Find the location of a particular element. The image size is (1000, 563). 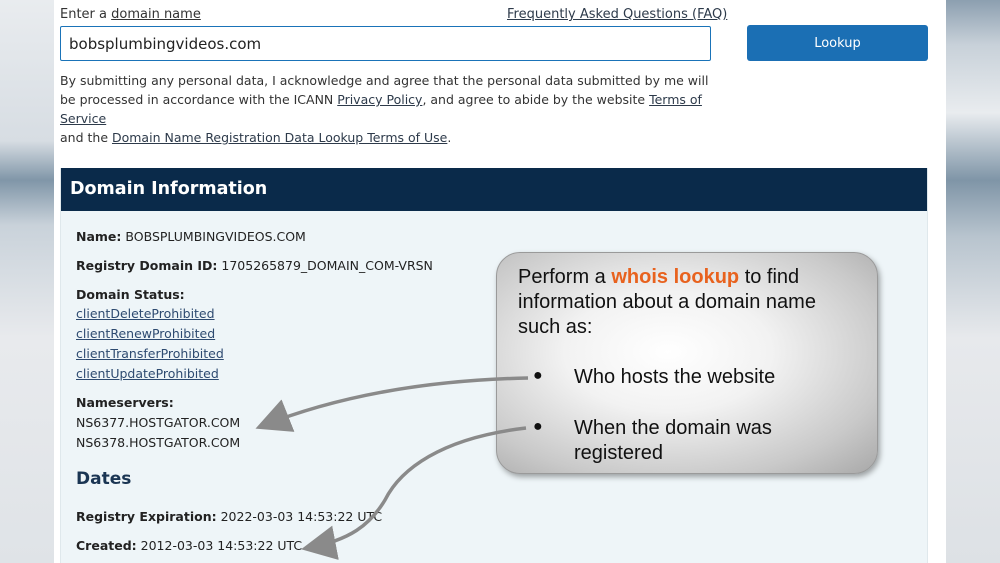

created-row: Created: 2012-03-03 14:53:22 UTC is located at coordinates (189, 545).